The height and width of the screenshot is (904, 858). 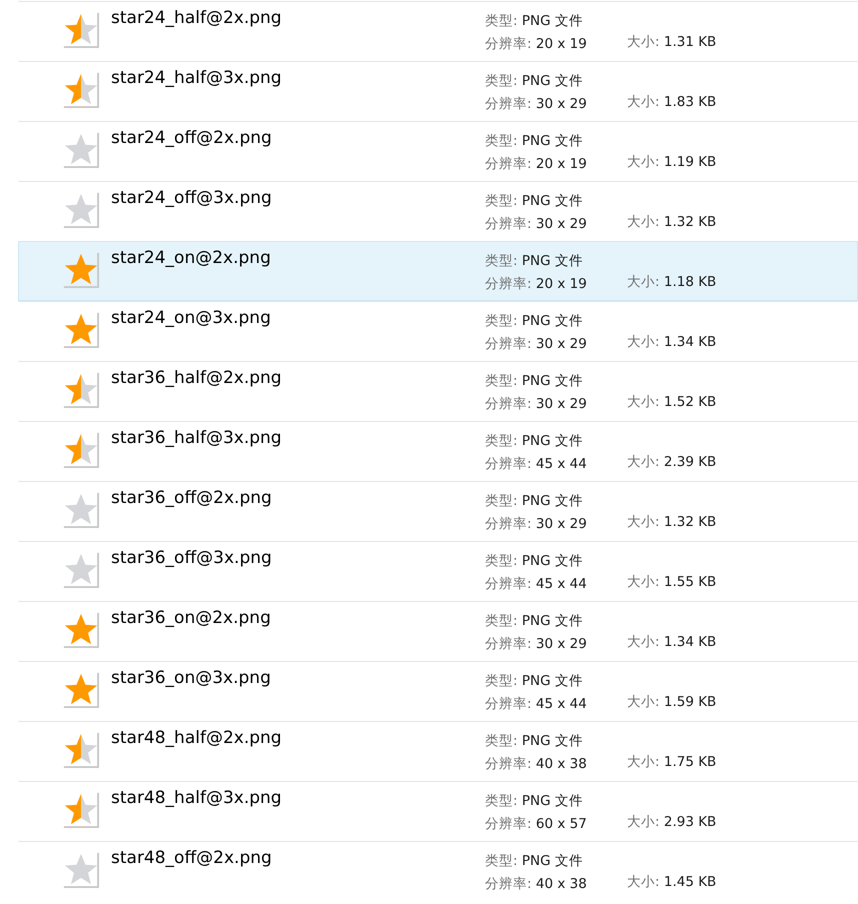 I want to click on file-name: star24_half@2x.png, so click(x=196, y=17).